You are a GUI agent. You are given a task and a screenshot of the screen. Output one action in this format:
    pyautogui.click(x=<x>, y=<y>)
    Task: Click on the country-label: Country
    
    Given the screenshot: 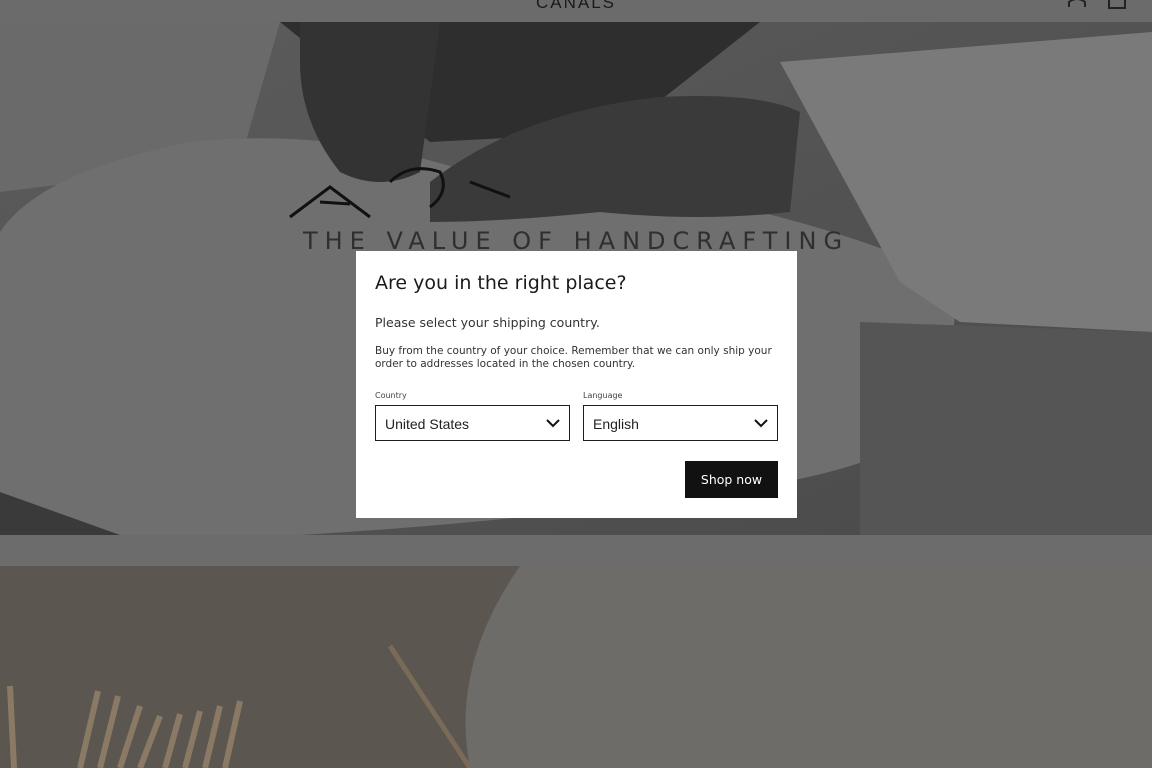 What is the action you would take?
    pyautogui.click(x=391, y=395)
    